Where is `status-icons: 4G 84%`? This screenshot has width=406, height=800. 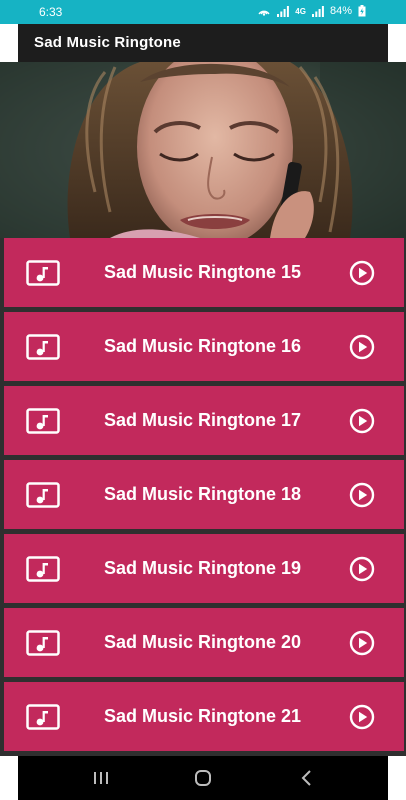
status-icons: 4G 84% is located at coordinates (311, 11).